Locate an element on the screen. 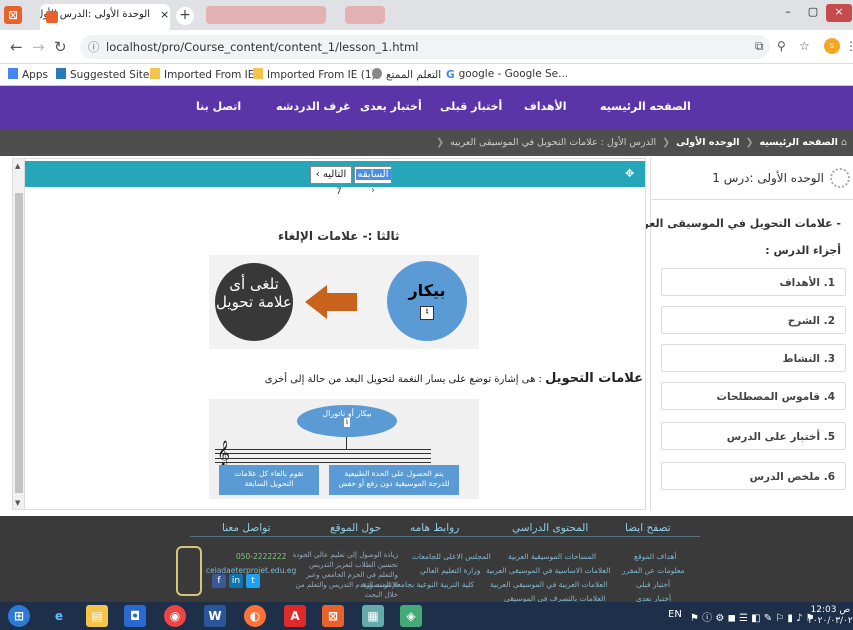 The image size is (853, 630). bookmark-imported-ie: Imported From IE is located at coordinates (202, 74).